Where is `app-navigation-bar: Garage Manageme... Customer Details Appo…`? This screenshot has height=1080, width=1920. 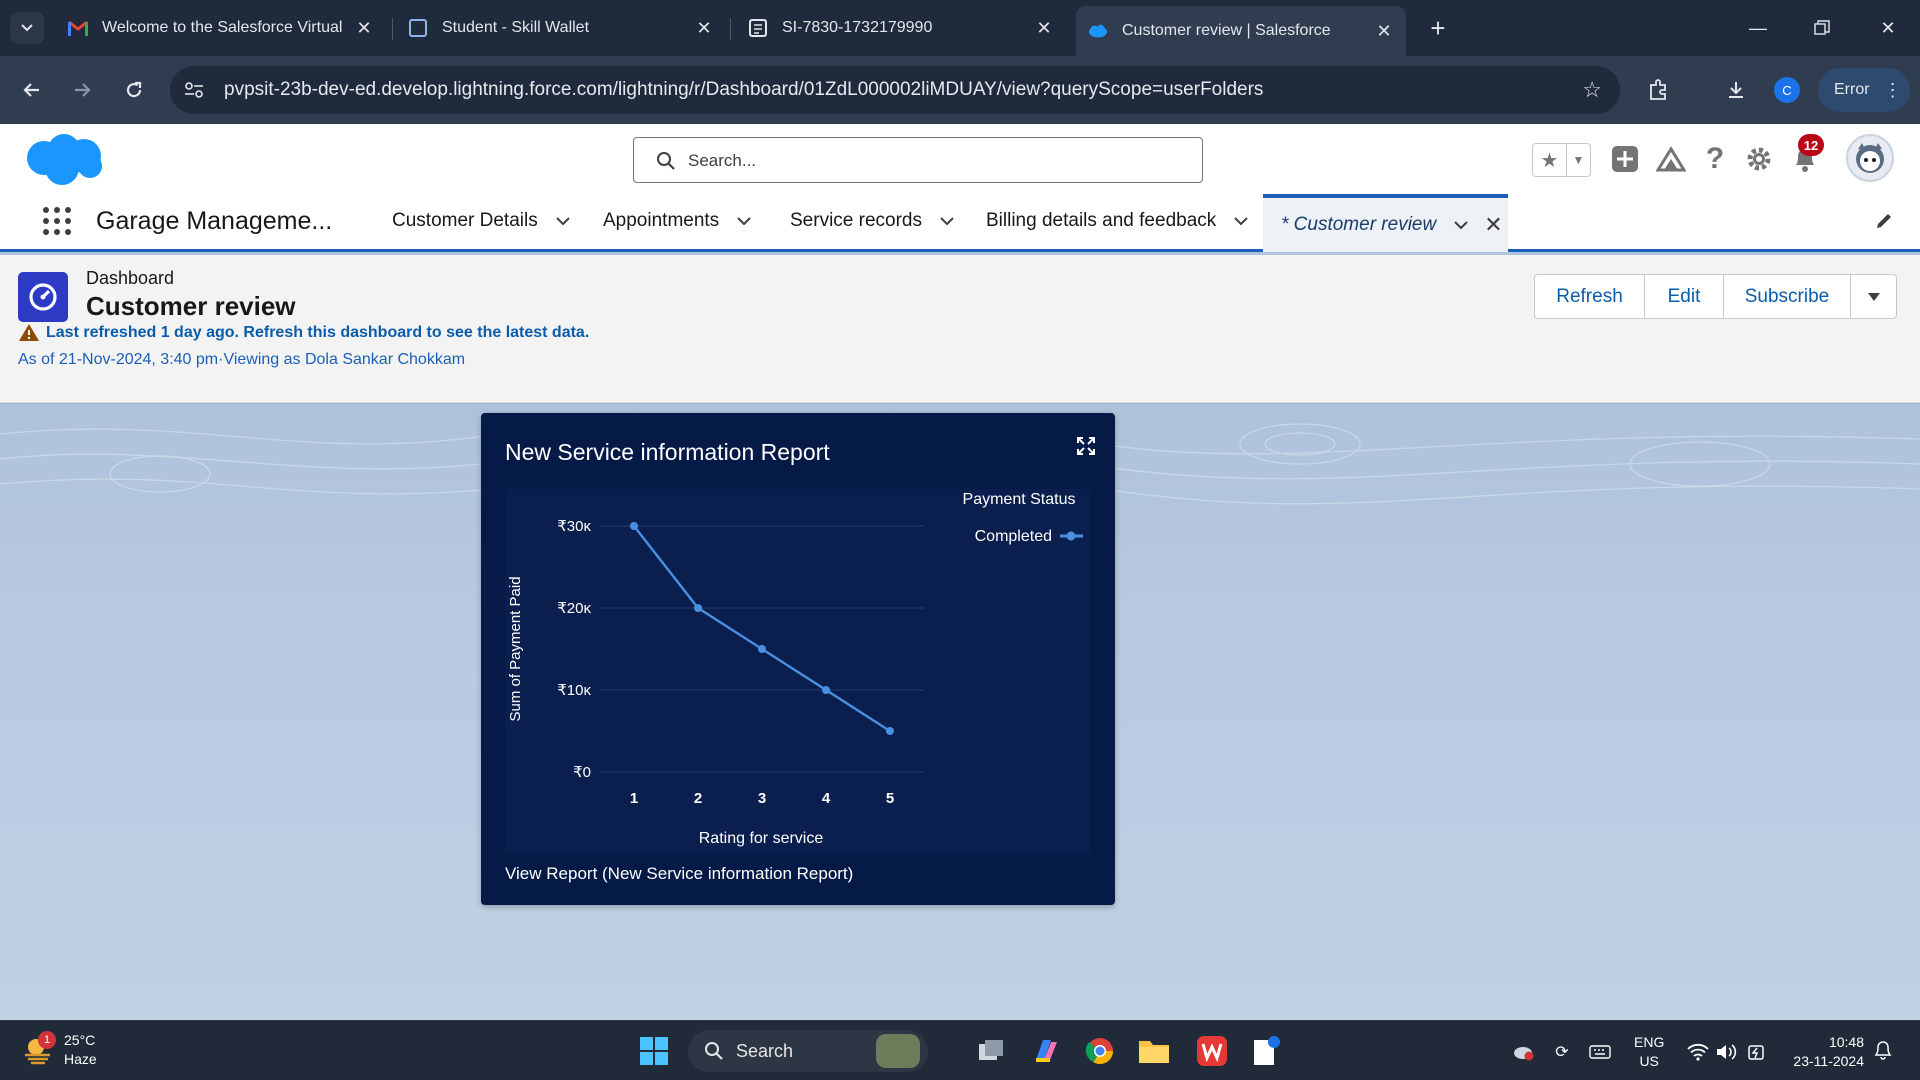 app-navigation-bar: Garage Manageme... Customer Details Appo… is located at coordinates (960, 221).